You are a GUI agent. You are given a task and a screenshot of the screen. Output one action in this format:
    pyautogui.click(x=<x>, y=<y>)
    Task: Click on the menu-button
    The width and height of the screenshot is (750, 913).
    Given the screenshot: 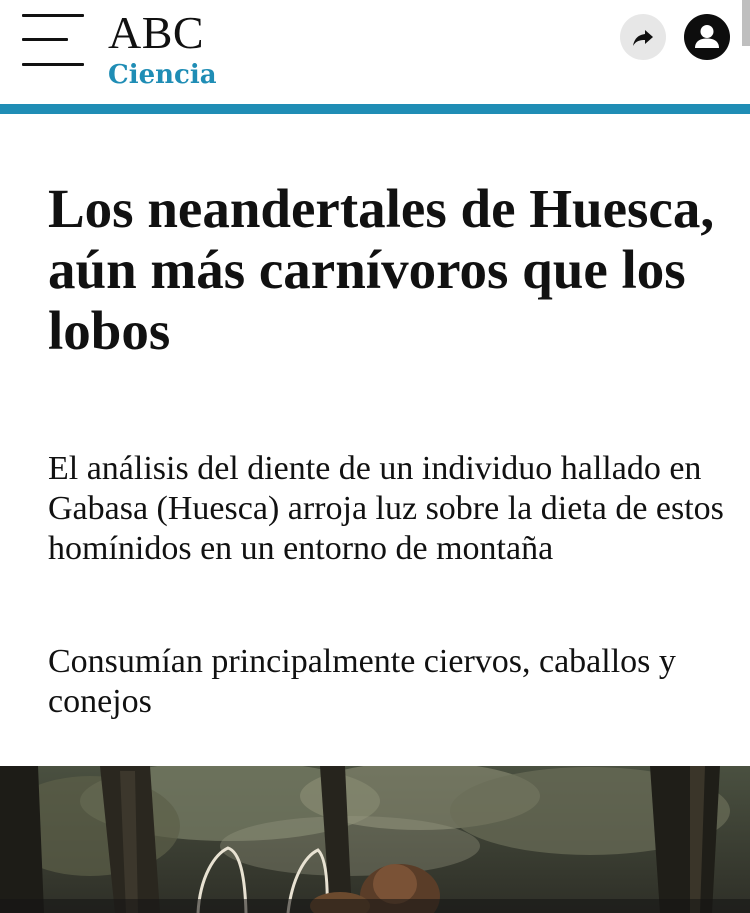 What is the action you would take?
    pyautogui.click(x=54, y=43)
    